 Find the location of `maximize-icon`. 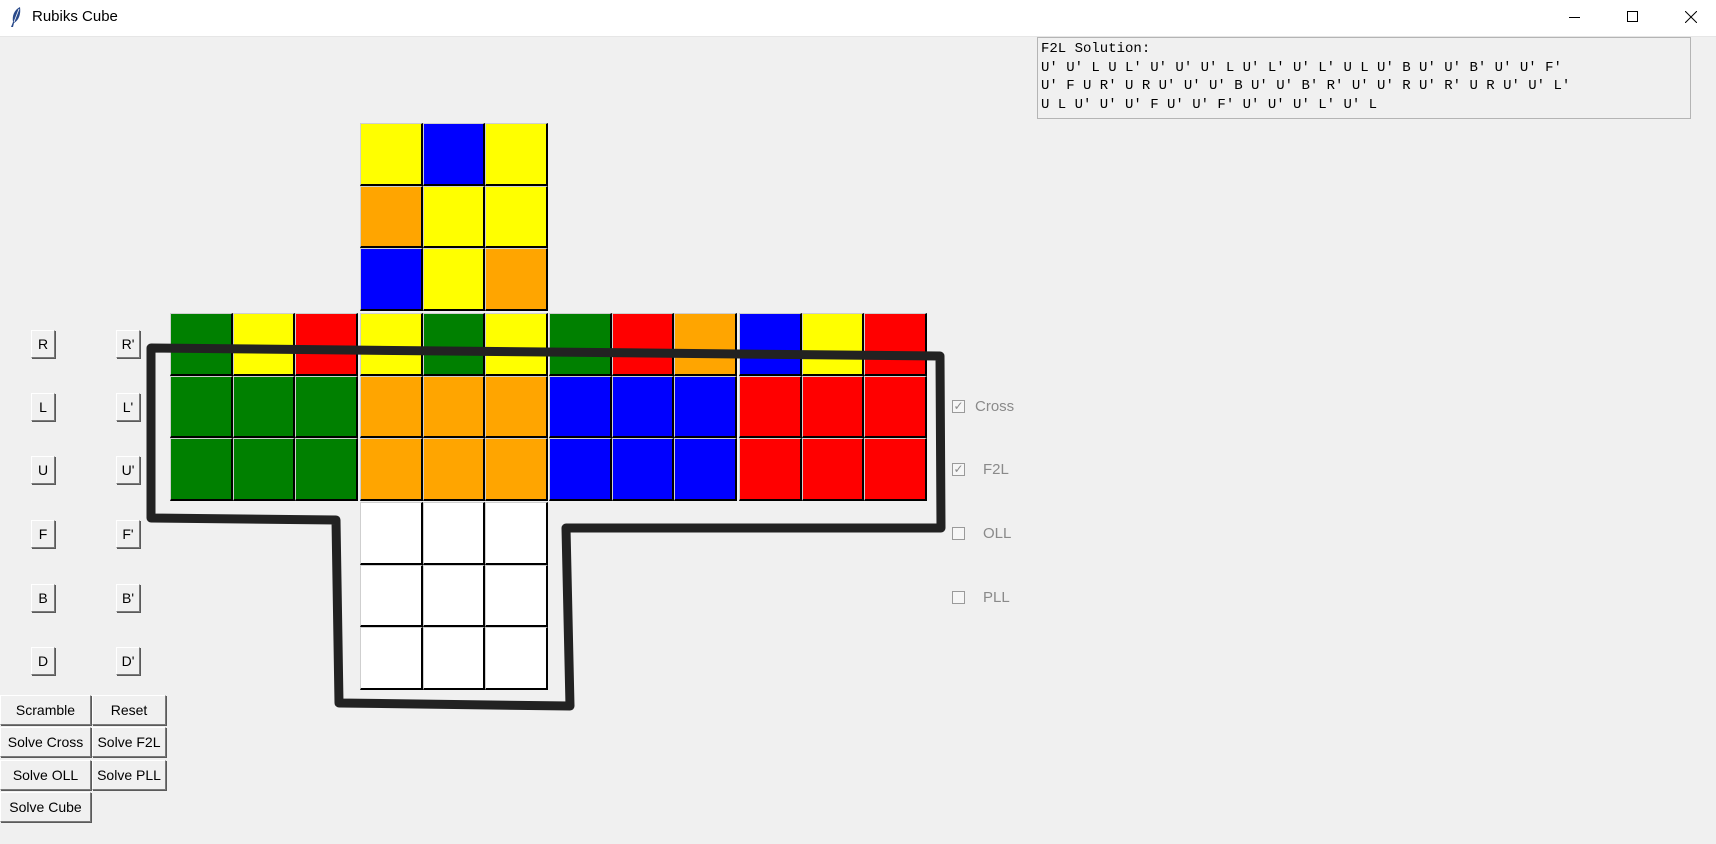

maximize-icon is located at coordinates (1632, 16).